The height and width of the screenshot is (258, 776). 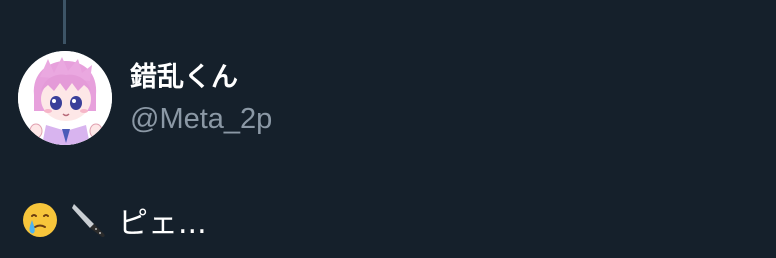 I want to click on author-display-name: 錯乱くん, so click(x=184, y=78).